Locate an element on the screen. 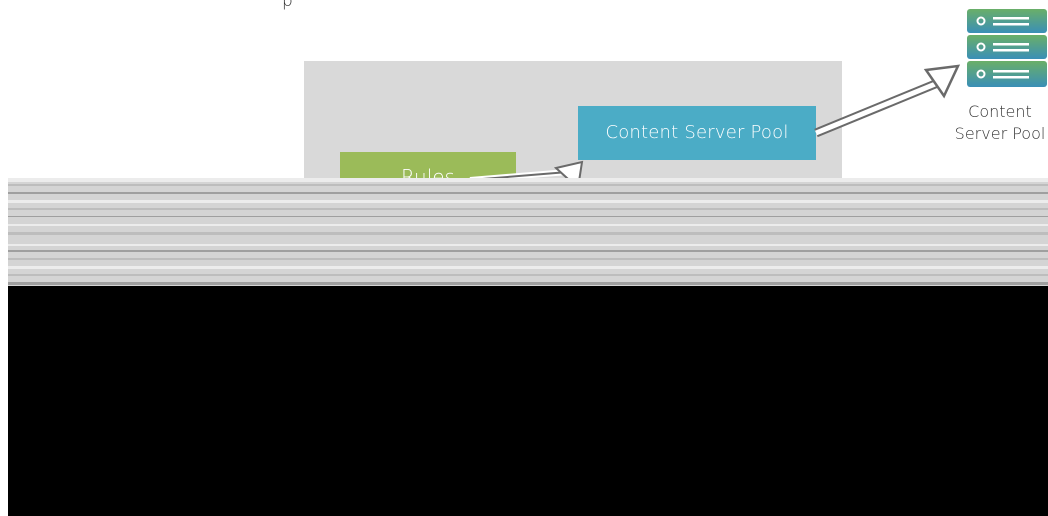 The image size is (1048, 516). external-server-label-line2: Server Pool is located at coordinates (1000, 133).